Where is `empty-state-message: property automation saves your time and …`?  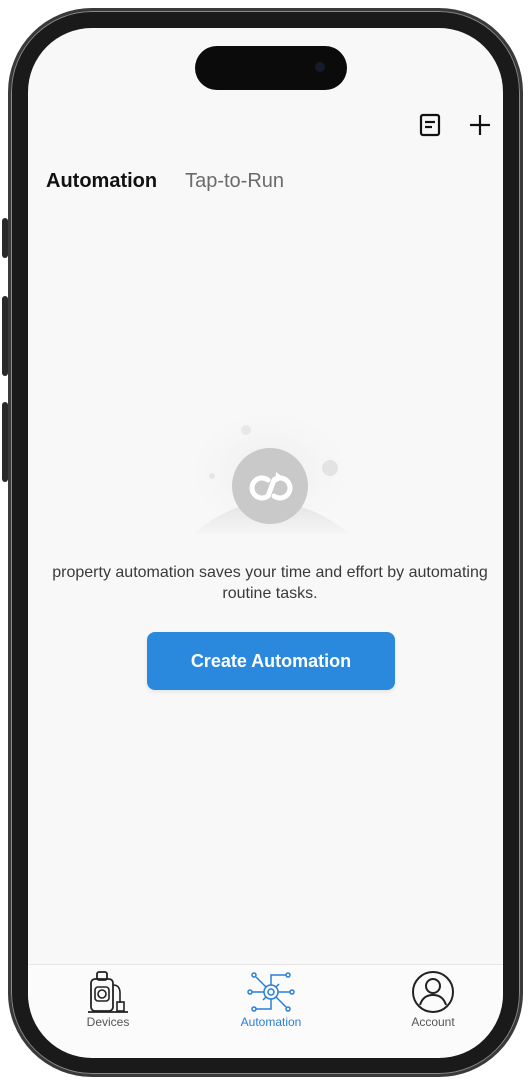
empty-state-message: property automation saves your time and … is located at coordinates (270, 583).